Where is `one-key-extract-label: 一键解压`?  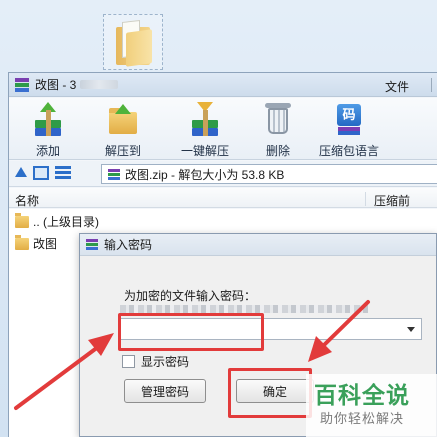
one-key-extract-label: 一键解压 is located at coordinates (205, 151).